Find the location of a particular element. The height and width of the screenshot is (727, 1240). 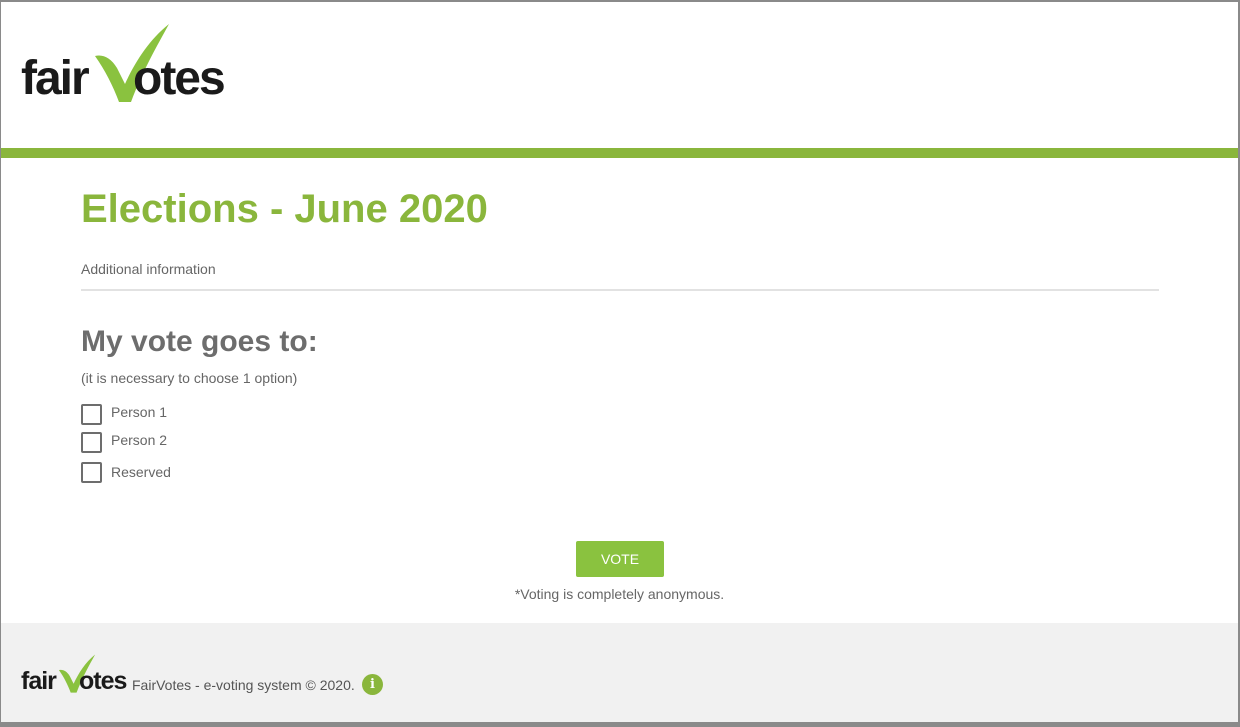

header-accent-bar is located at coordinates (619, 153).